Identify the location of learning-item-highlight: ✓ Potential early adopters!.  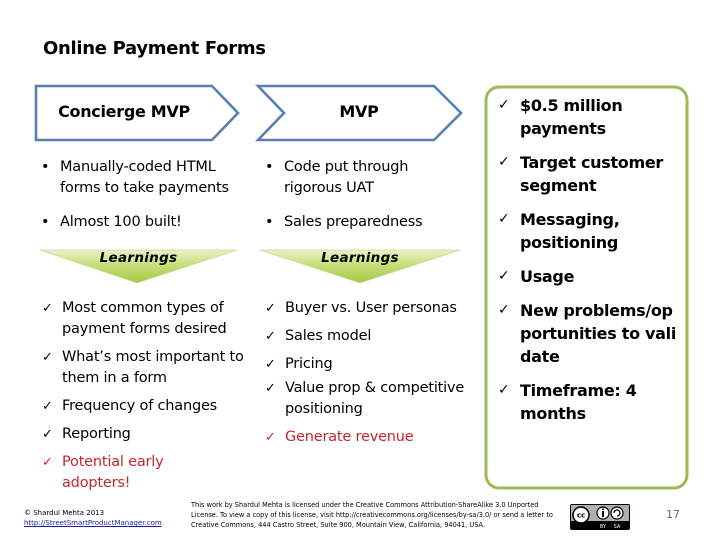
(103, 472).